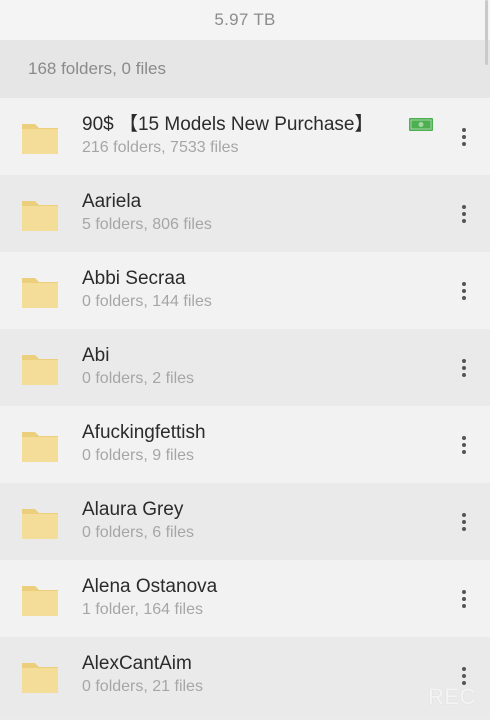  I want to click on folder-name: Abbi Secraa, so click(134, 278).